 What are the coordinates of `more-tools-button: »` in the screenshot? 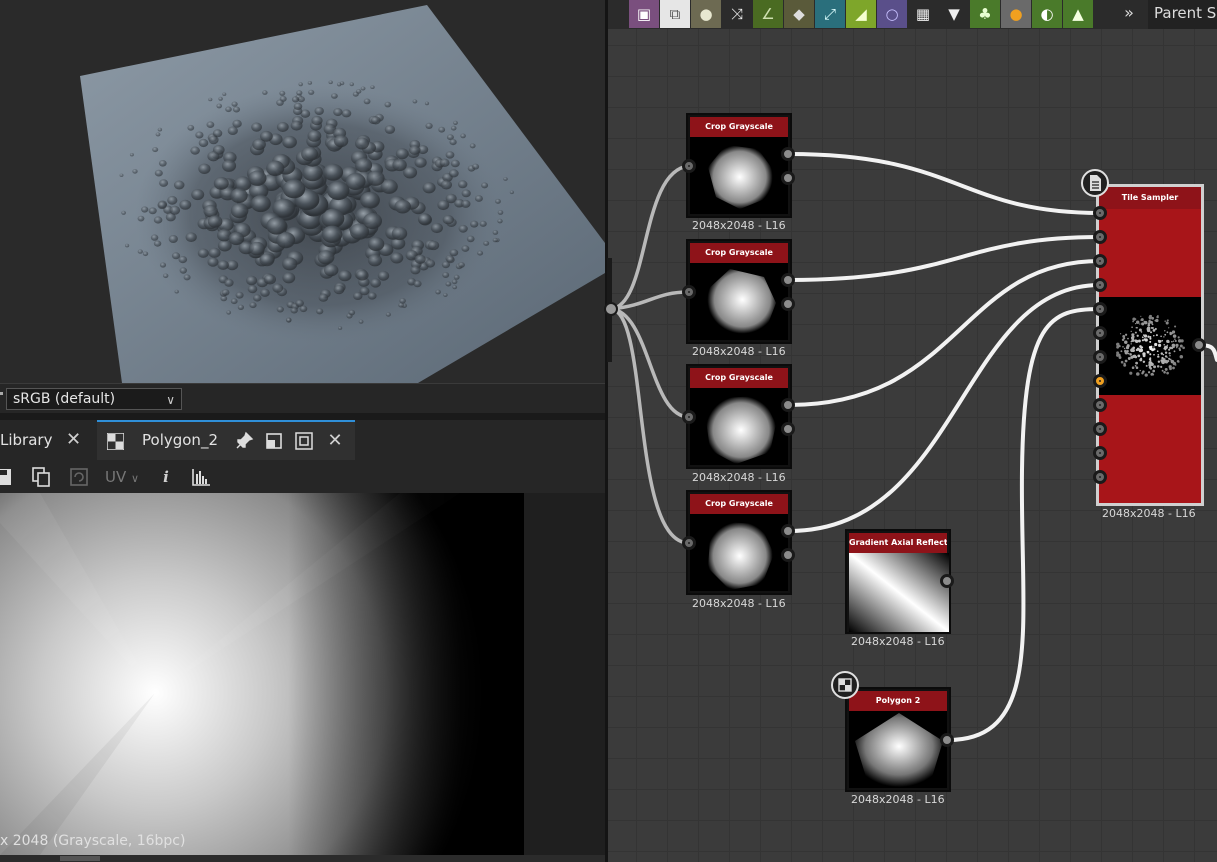 It's located at (1129, 13).